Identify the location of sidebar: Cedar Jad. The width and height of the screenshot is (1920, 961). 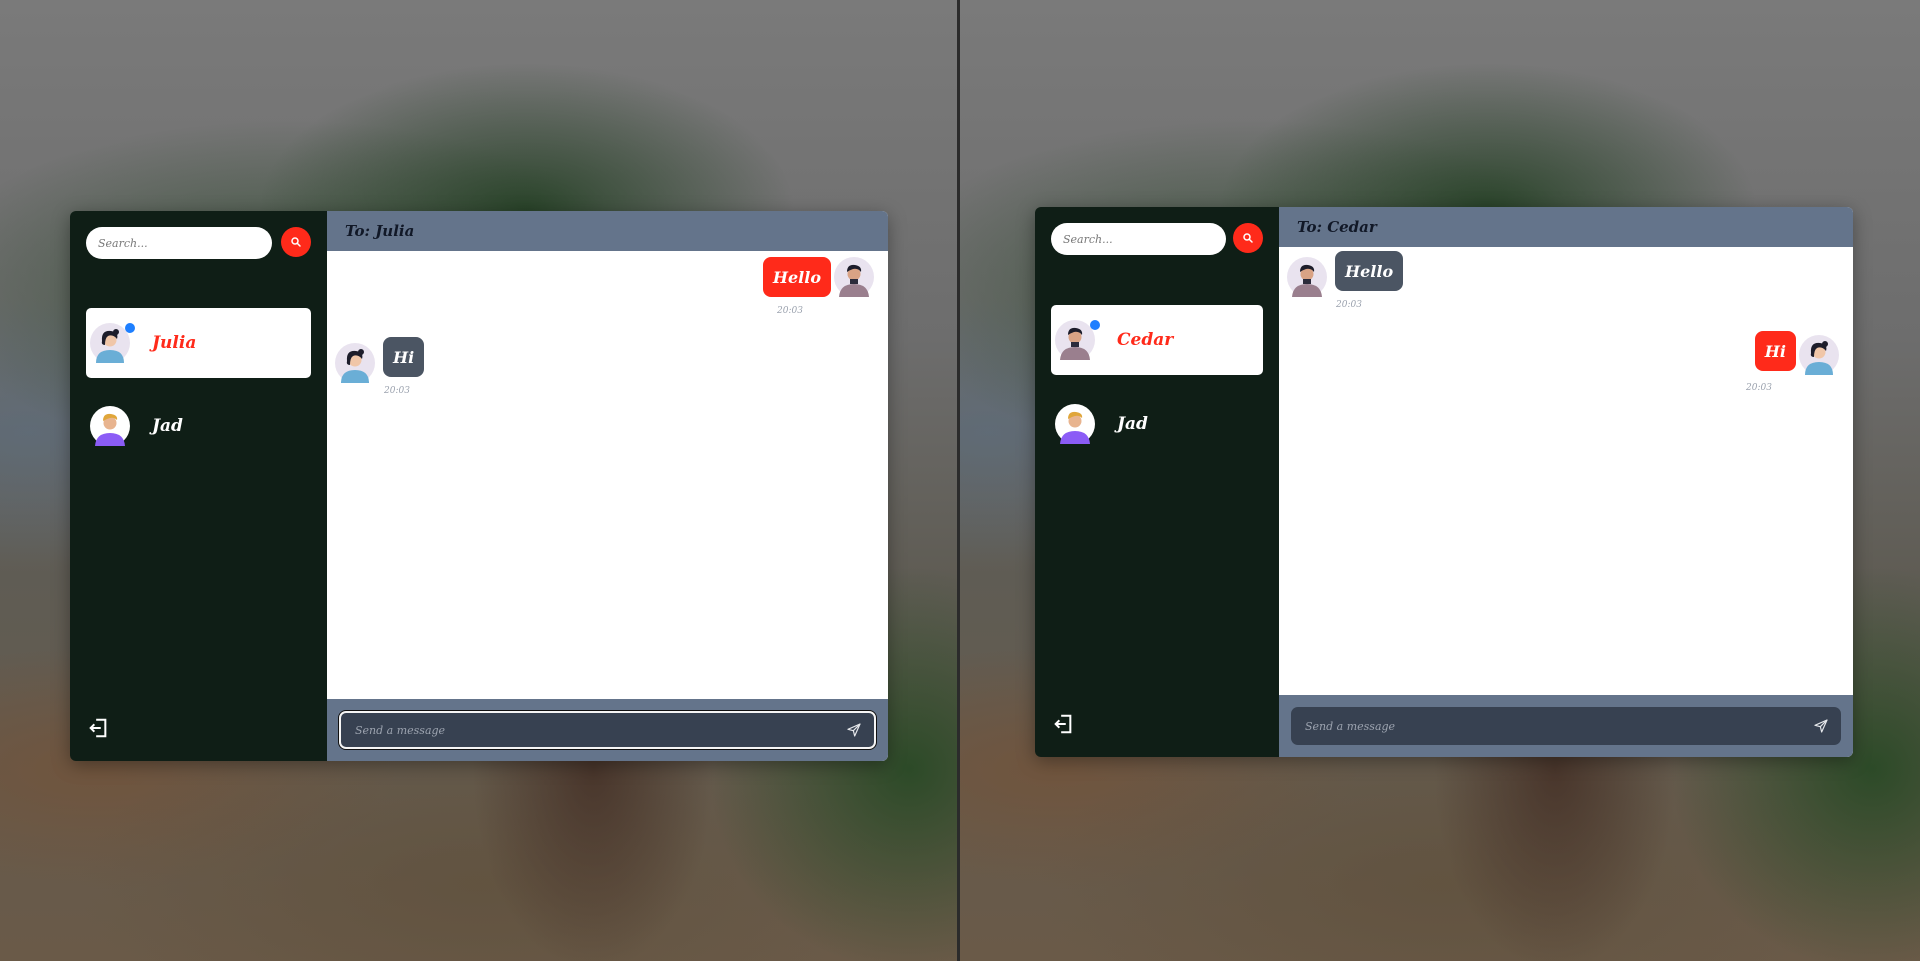
(1157, 482).